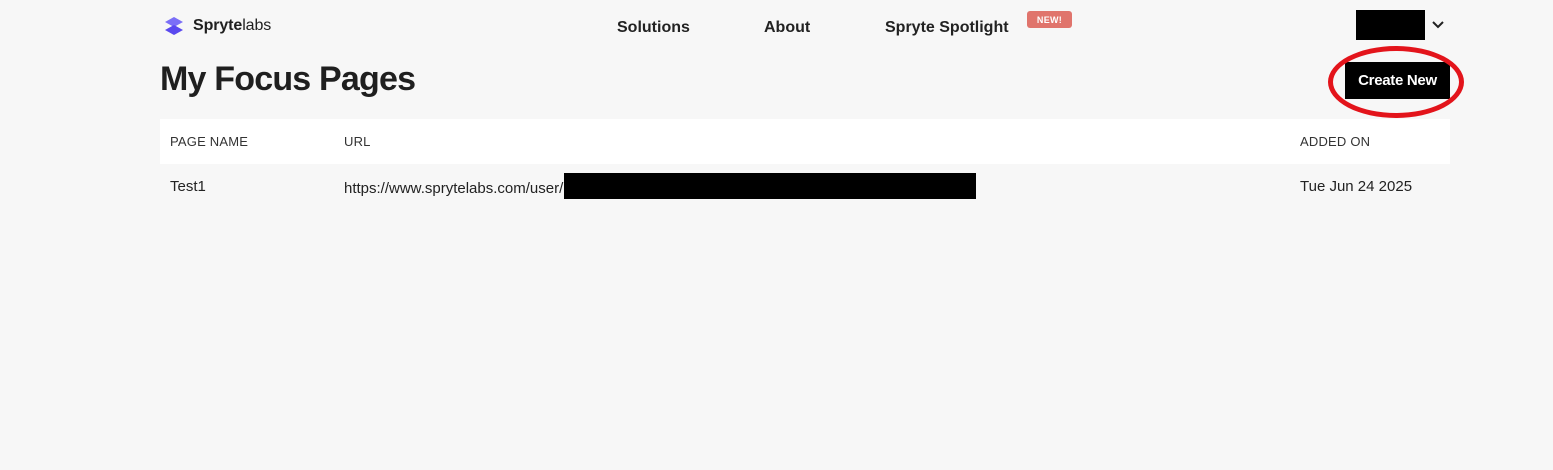 Image resolution: width=1553 pixels, height=470 pixels. Describe the element at coordinates (1356, 186) in the screenshot. I see `cell-added-on: Tue Jun 24 2025` at that location.